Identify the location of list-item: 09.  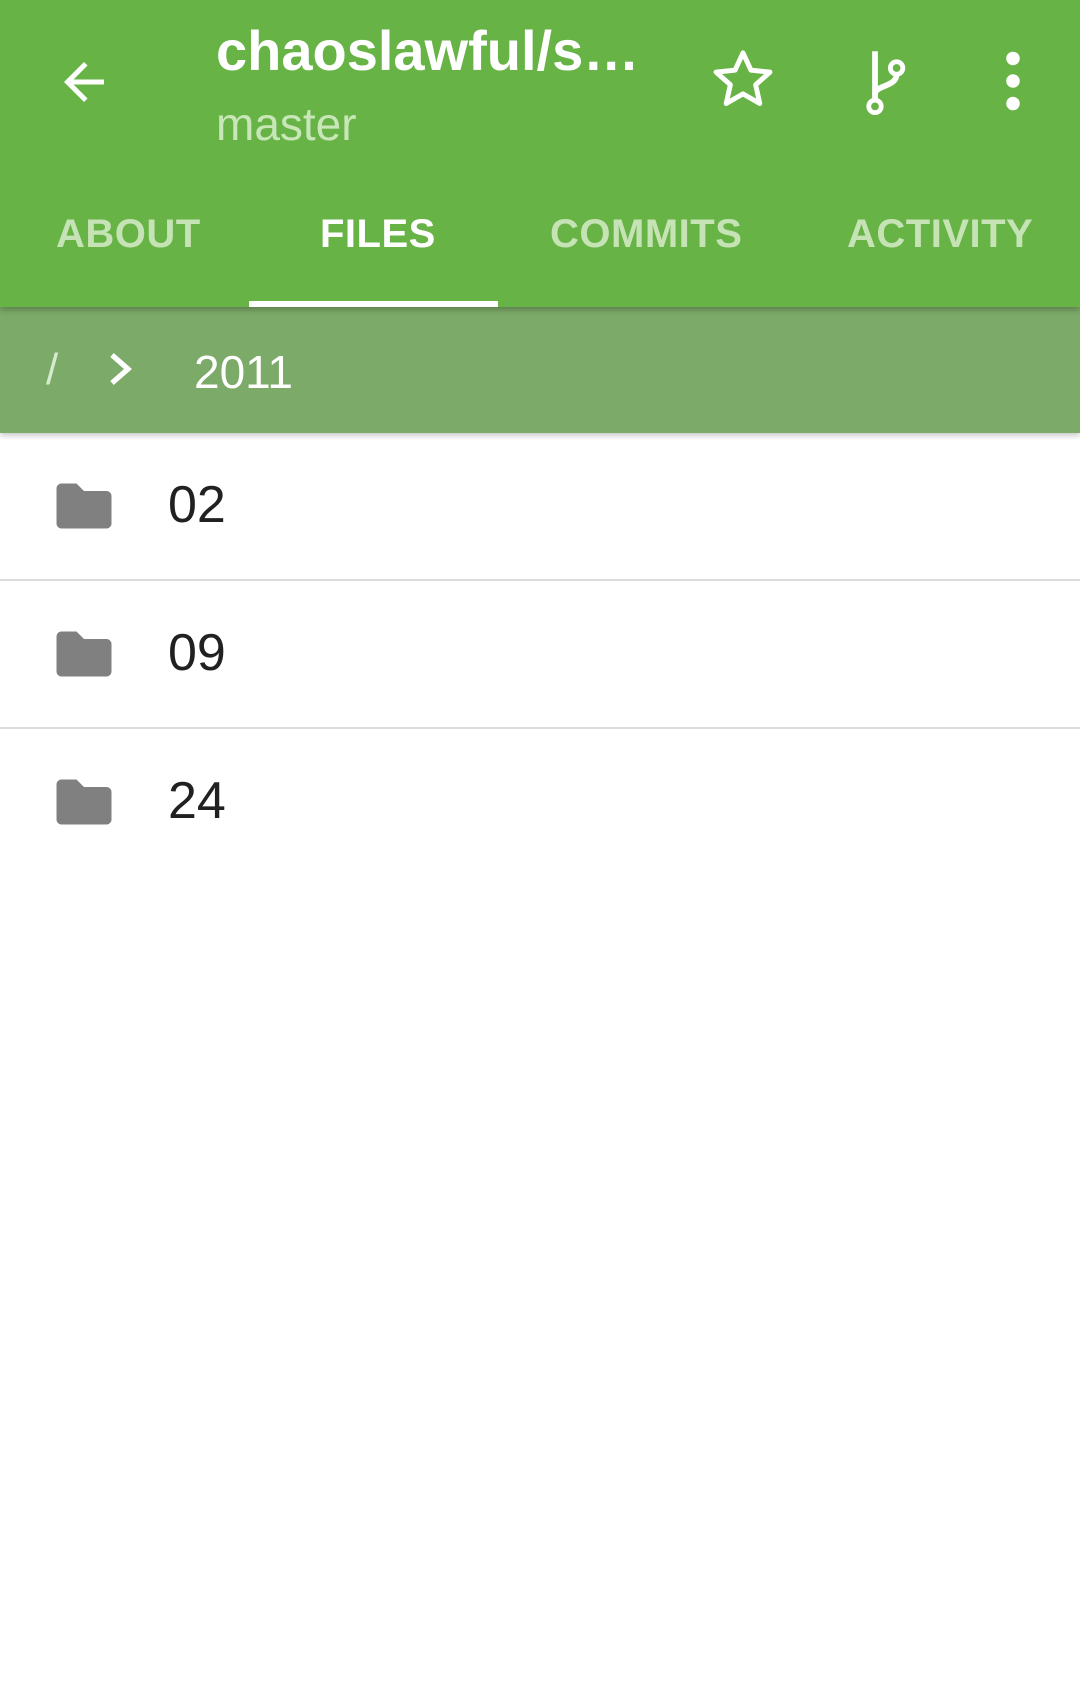
(540, 655).